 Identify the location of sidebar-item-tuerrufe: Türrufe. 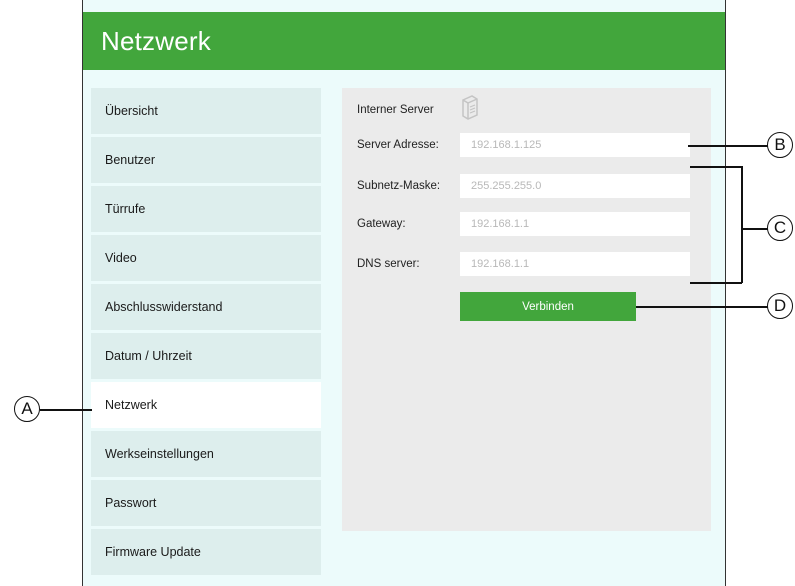
(206, 209).